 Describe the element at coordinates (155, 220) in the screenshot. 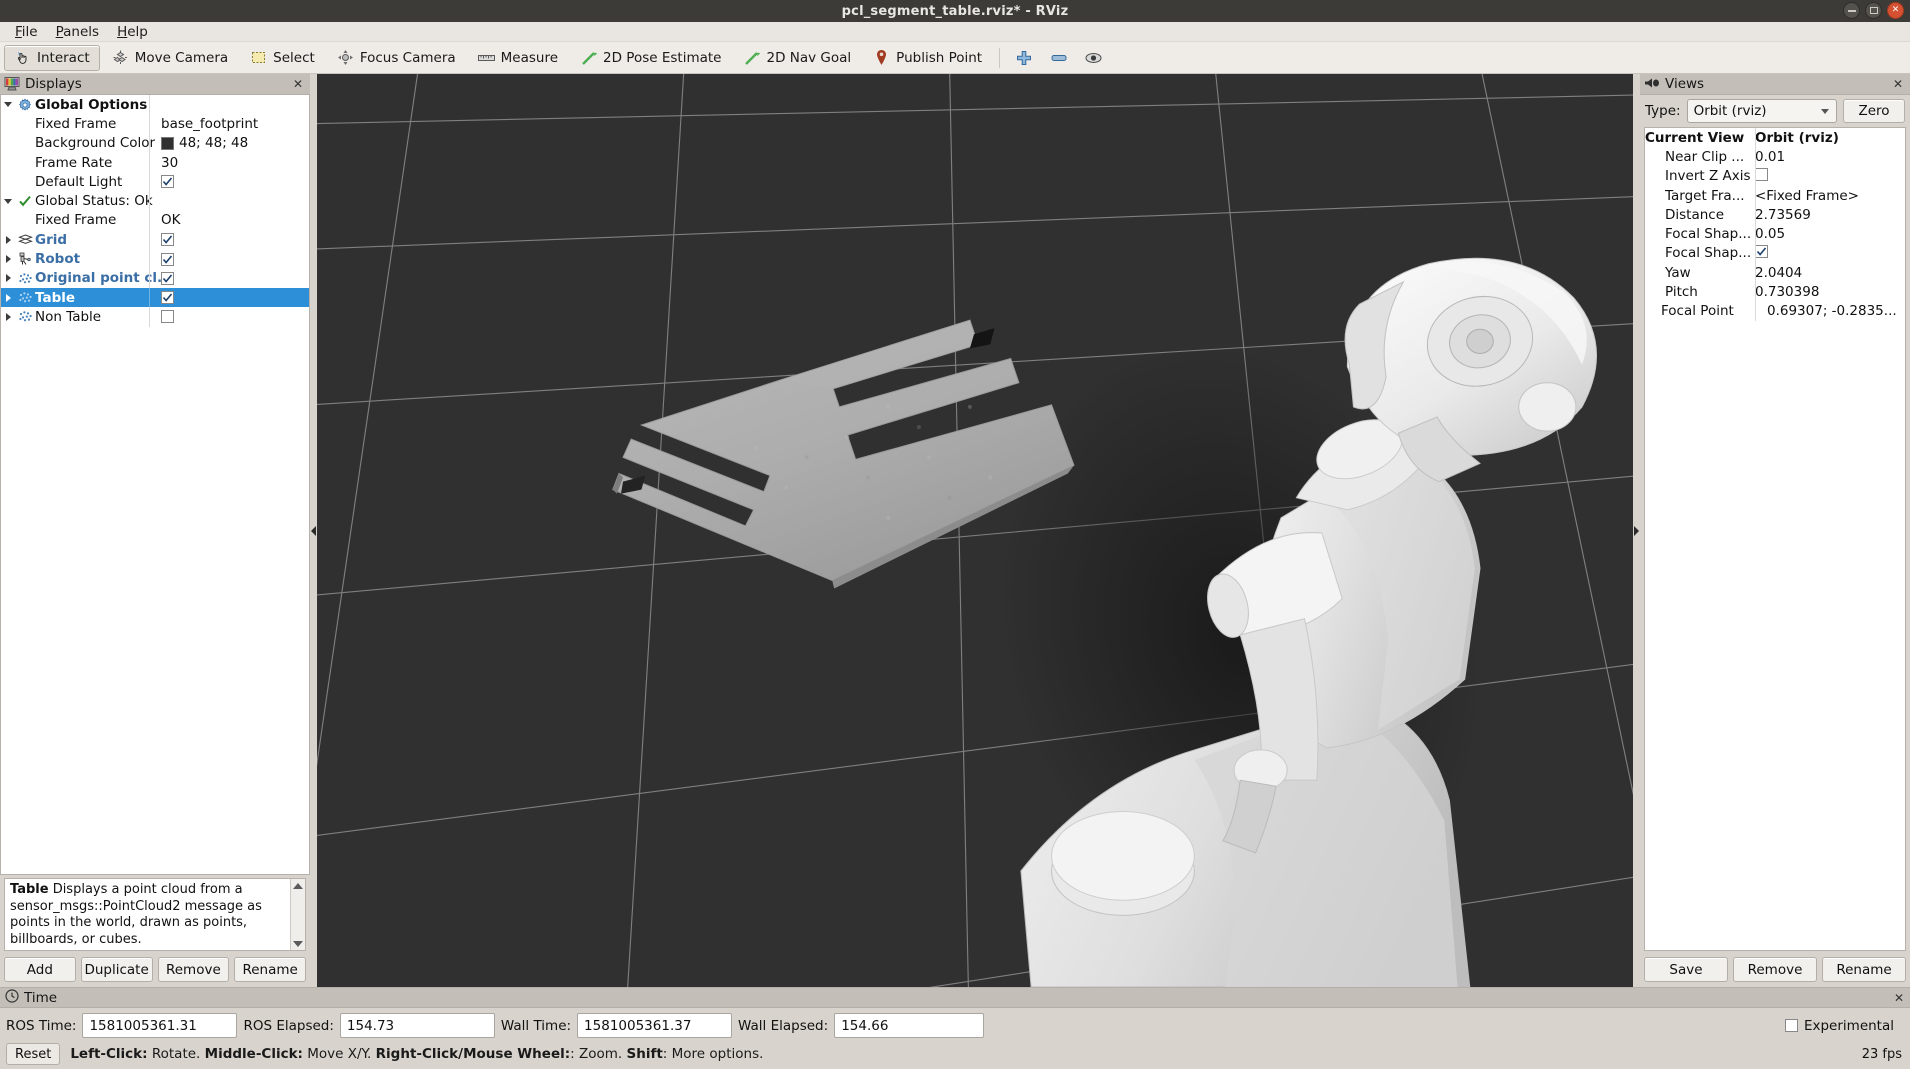

I see `tree-row-status-fixed-frame: Fixed Frame OK` at that location.